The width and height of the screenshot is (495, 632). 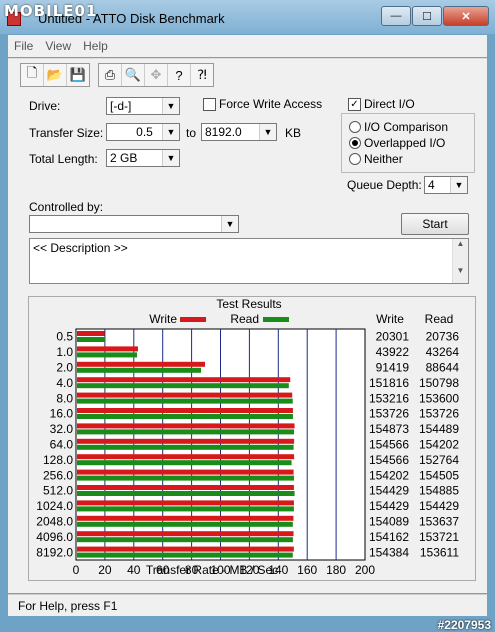 What do you see at coordinates (247, 605) in the screenshot?
I see `status-bar: For Help, press F1` at bounding box center [247, 605].